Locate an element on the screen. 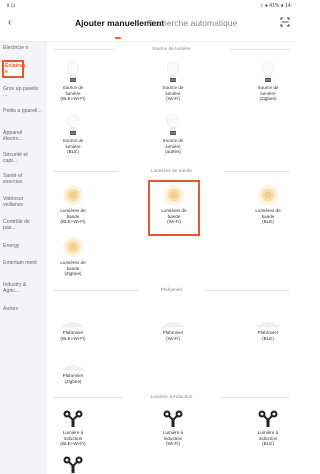  device-item: Plafonnier (Zigbee) is located at coordinates (73, 365).